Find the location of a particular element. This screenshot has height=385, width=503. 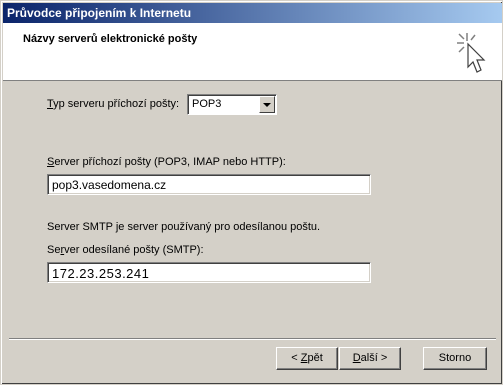

window-title: Průvodce připojením k Internetu is located at coordinates (99, 13).